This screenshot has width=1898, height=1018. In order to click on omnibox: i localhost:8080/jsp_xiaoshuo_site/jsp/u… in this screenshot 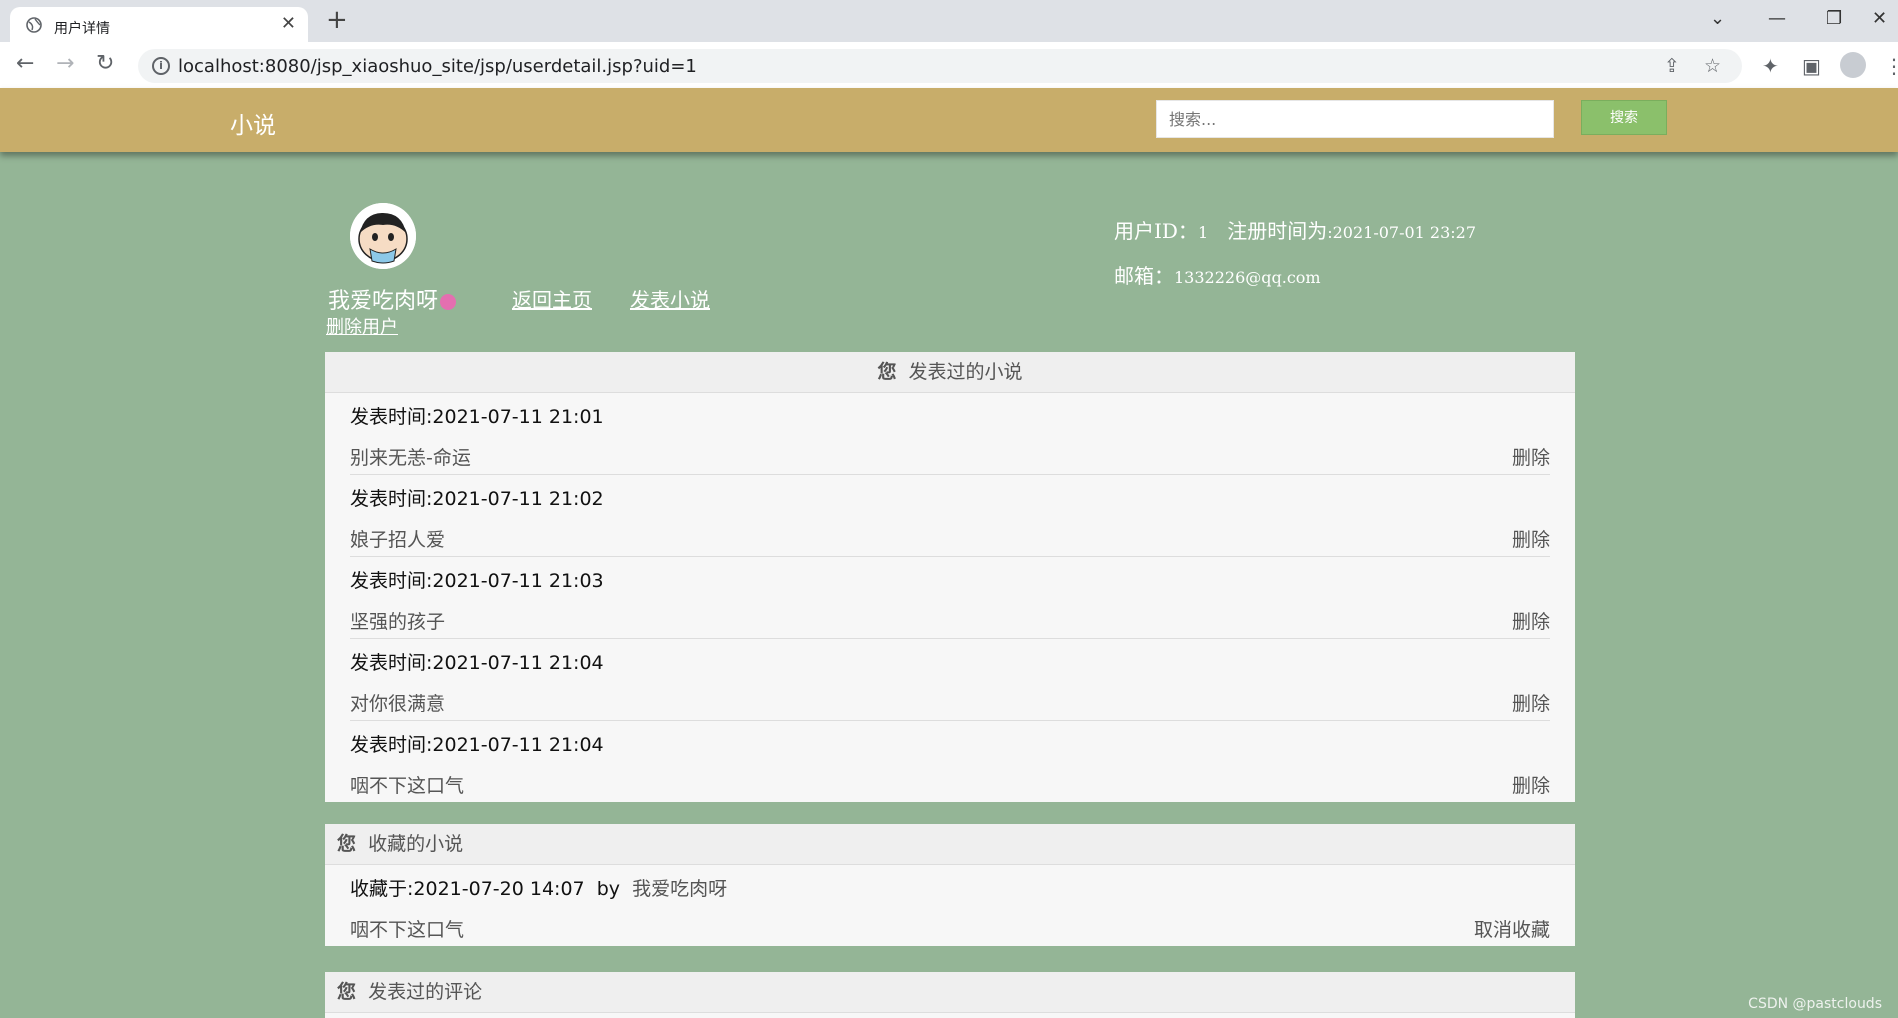, I will do `click(940, 66)`.